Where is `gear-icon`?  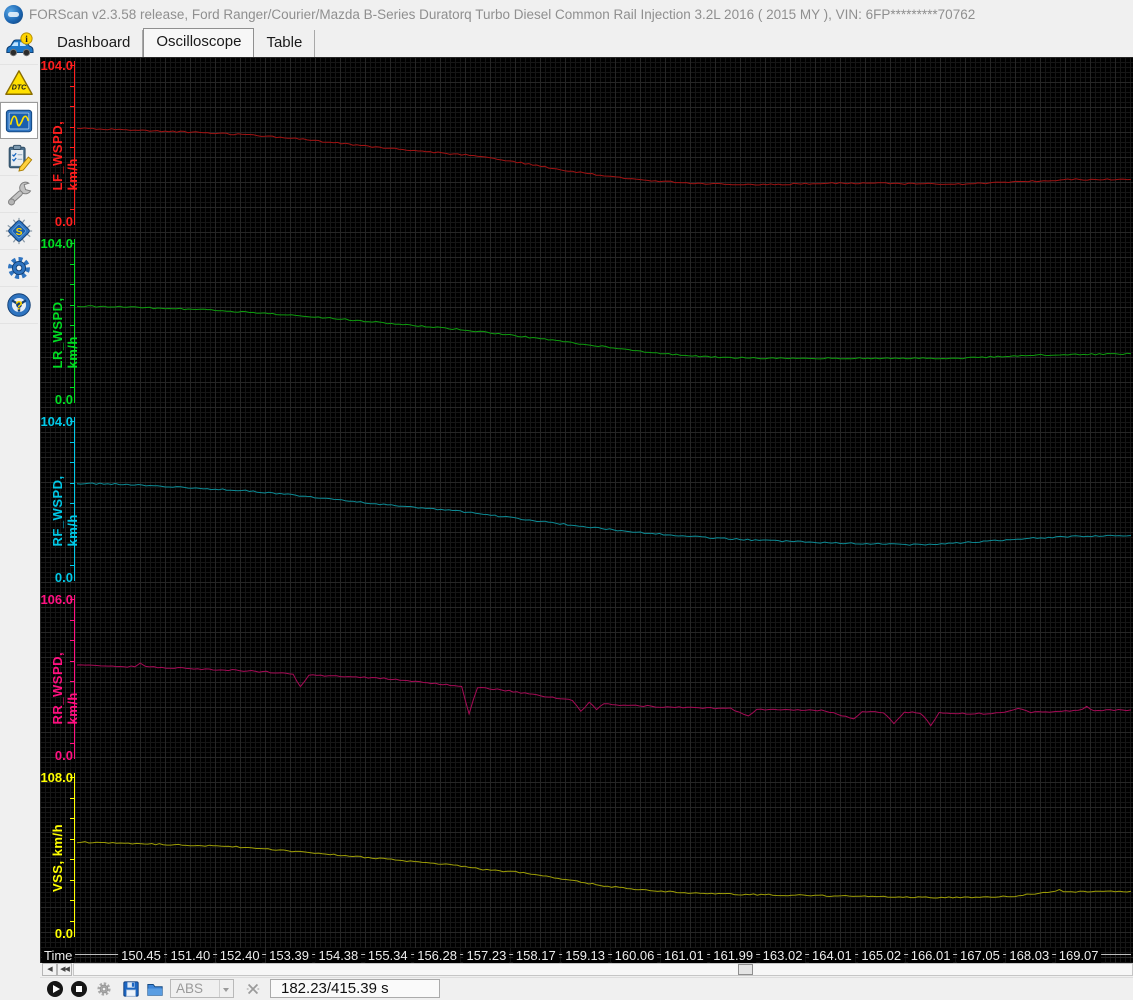 gear-icon is located at coordinates (19, 268).